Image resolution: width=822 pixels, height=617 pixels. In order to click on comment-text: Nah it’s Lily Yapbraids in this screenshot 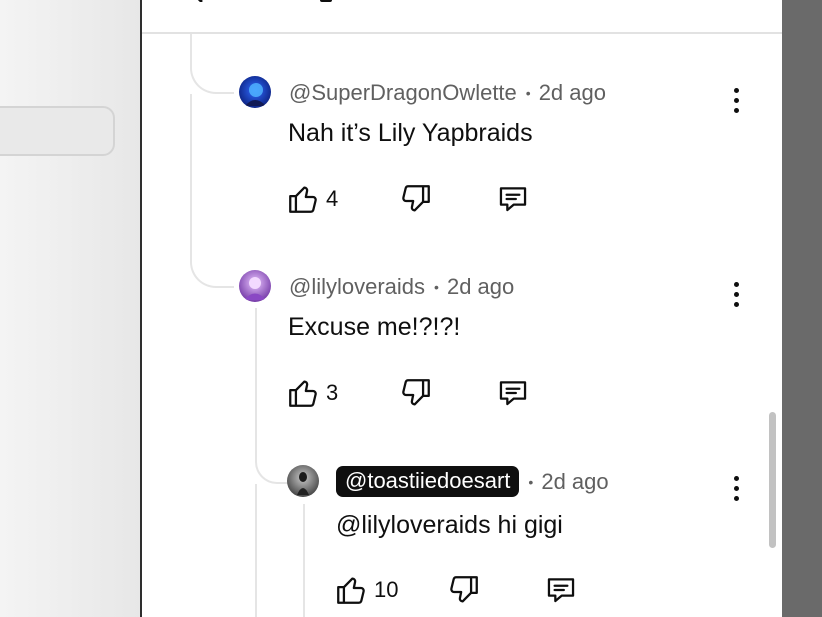, I will do `click(410, 133)`.